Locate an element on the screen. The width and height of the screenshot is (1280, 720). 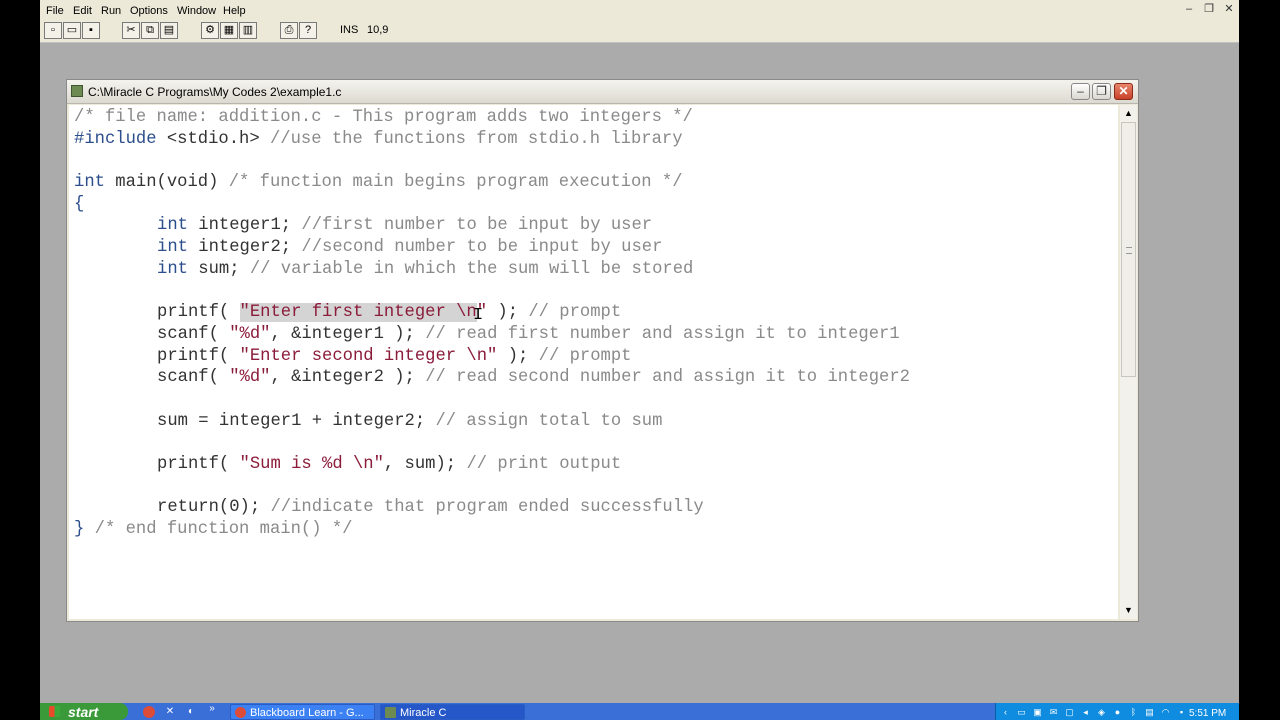
start-button: start is located at coordinates (84, 711).